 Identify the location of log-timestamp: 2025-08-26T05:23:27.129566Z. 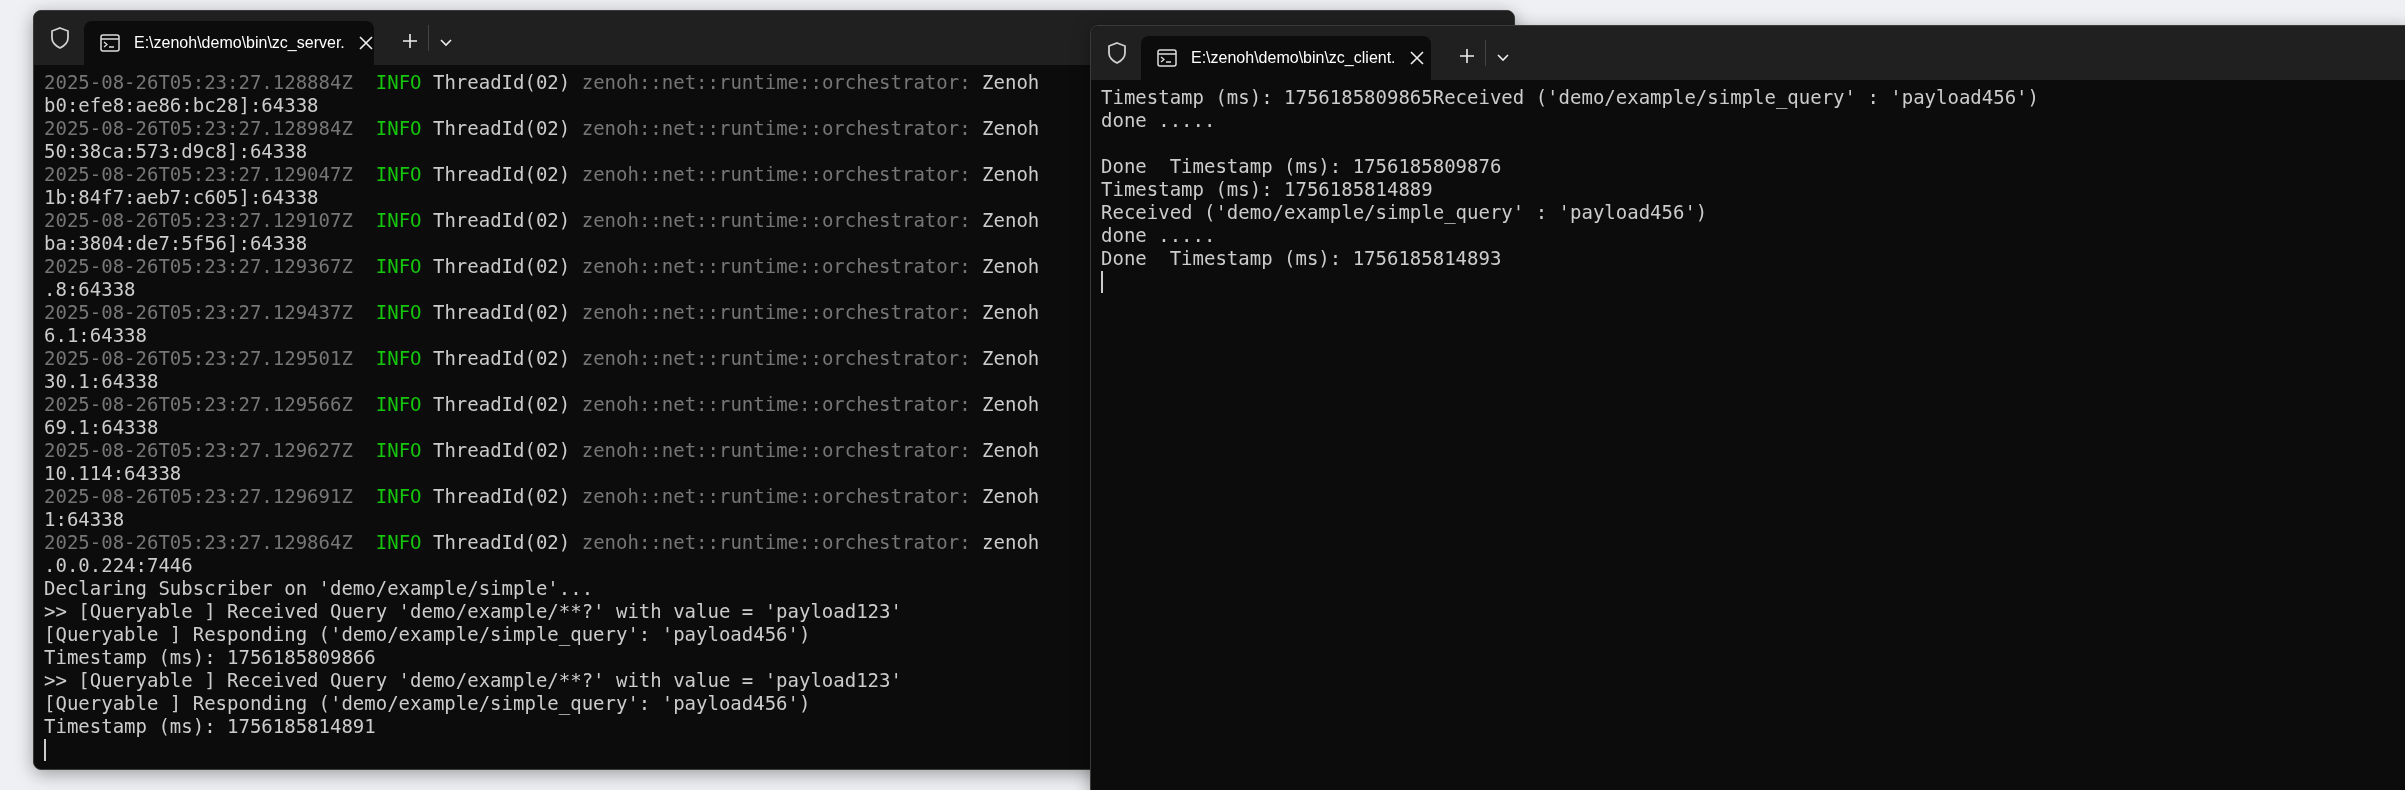
(198, 404).